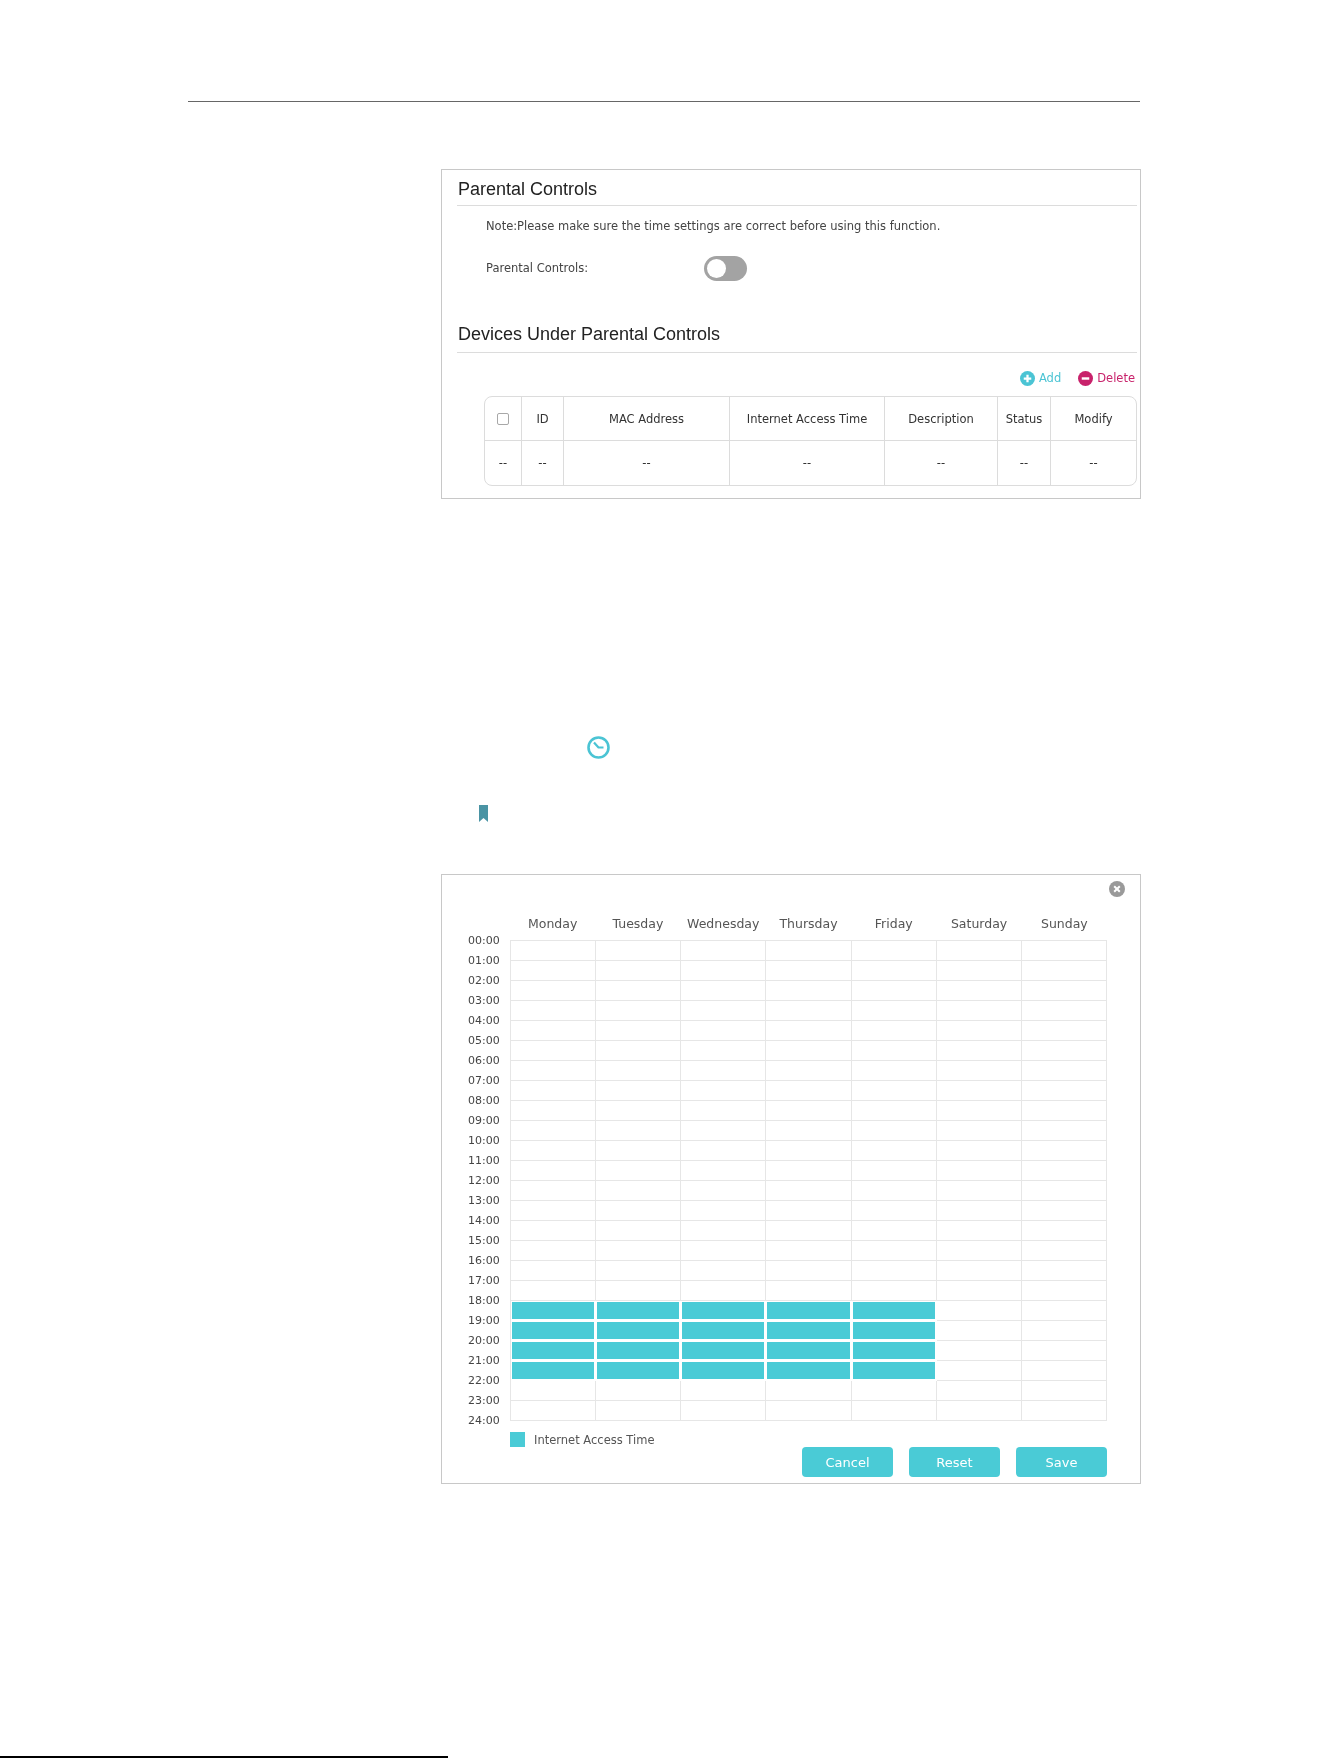 The width and height of the screenshot is (1330, 1758). I want to click on toggle-switch, so click(725, 268).